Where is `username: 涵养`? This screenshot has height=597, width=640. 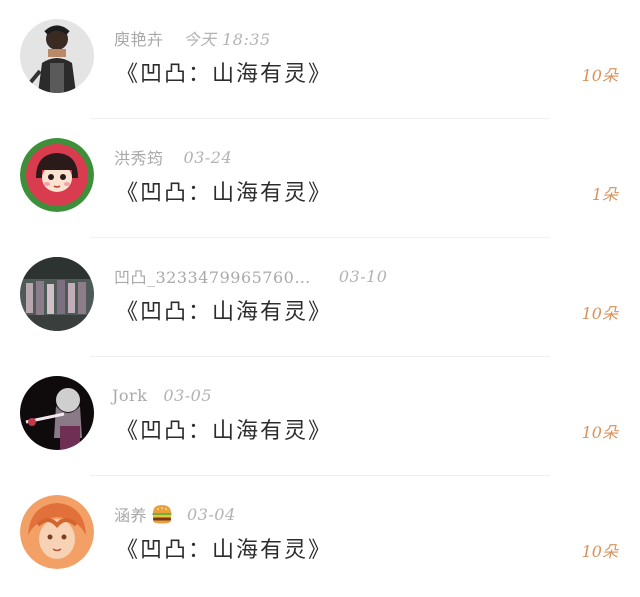 username: 涵养 is located at coordinates (130, 514).